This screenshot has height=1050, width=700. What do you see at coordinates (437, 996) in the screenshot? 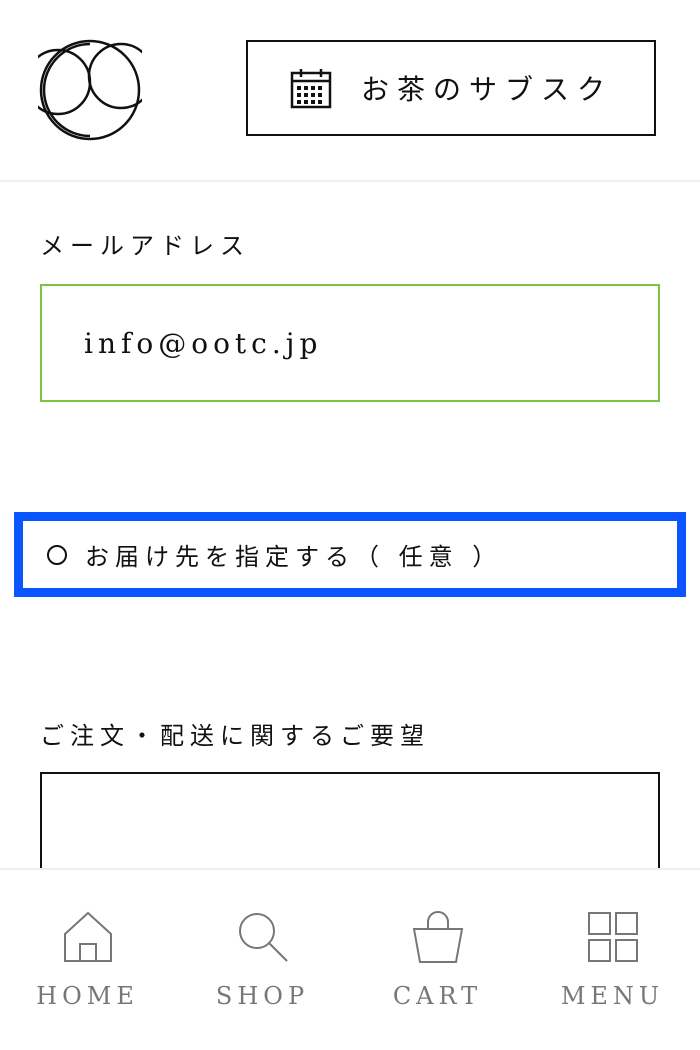
I see `nav-label-cart: CART` at bounding box center [437, 996].